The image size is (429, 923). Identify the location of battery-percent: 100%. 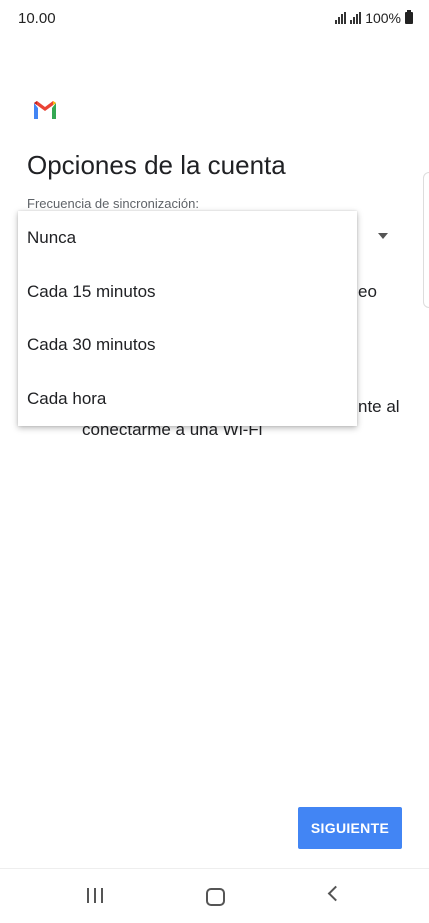
(383, 18).